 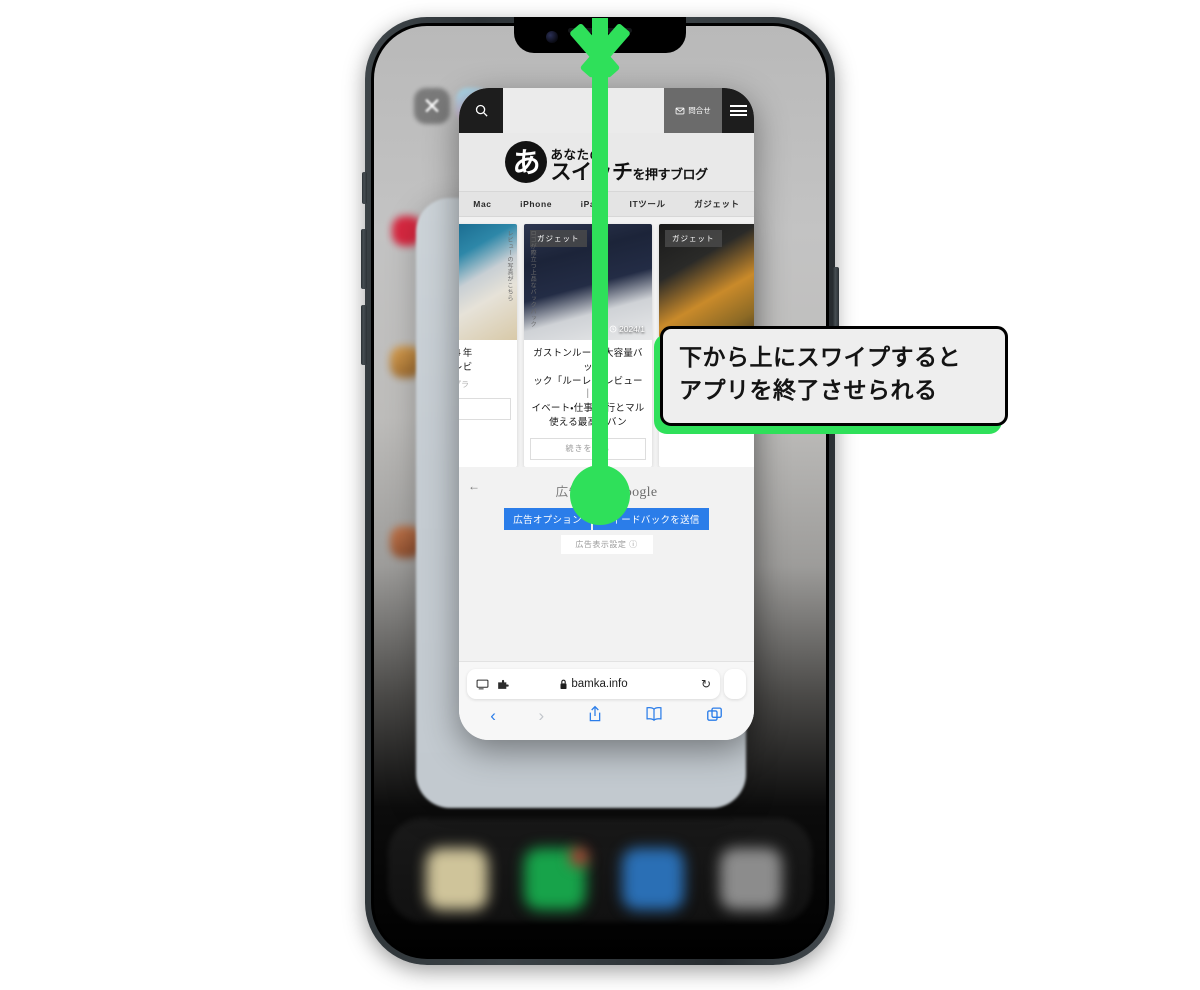 I want to click on mail-icon, so click(x=680, y=110).